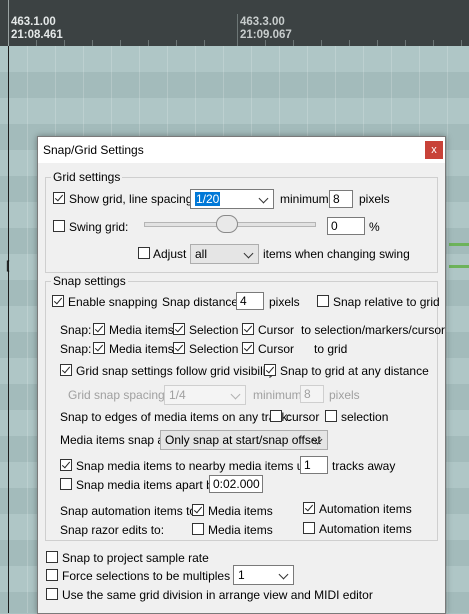 This screenshot has height=614, width=469. What do you see at coordinates (8, 329) in the screenshot?
I see `edit-cursor-line` at bounding box center [8, 329].